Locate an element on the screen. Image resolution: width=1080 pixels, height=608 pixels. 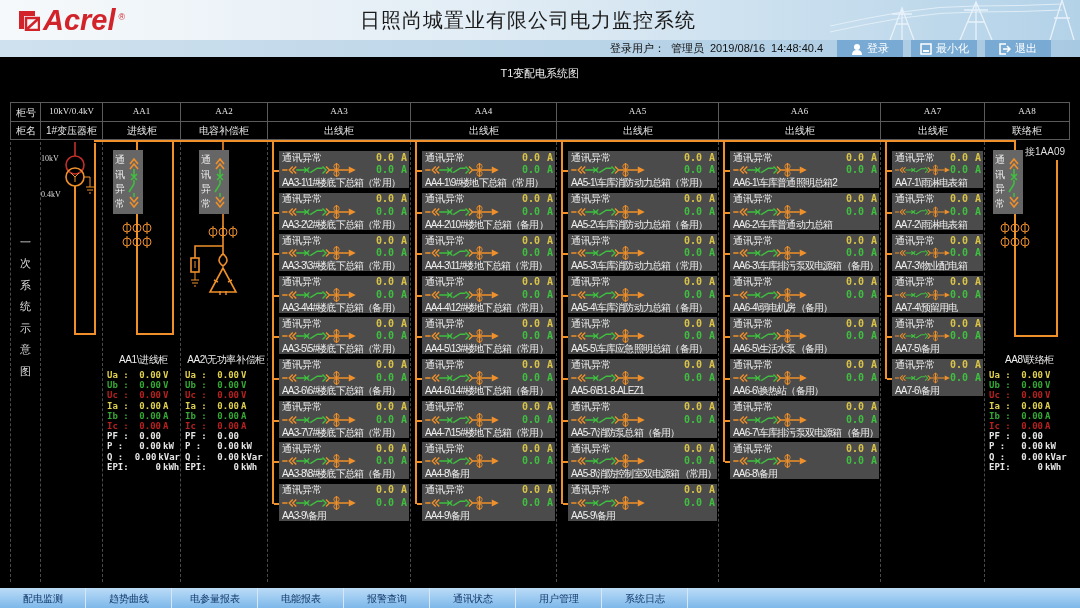
cabinet-name-cell: 电容补偿柜 is located at coordinates (224, 130).